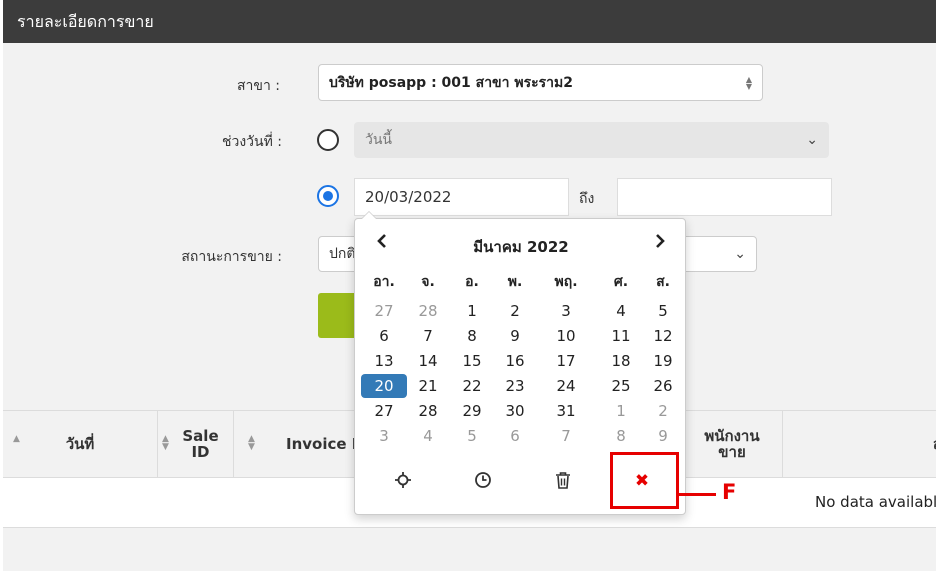 This screenshot has height=575, width=936. I want to click on weekday-header: พ., so click(515, 282).